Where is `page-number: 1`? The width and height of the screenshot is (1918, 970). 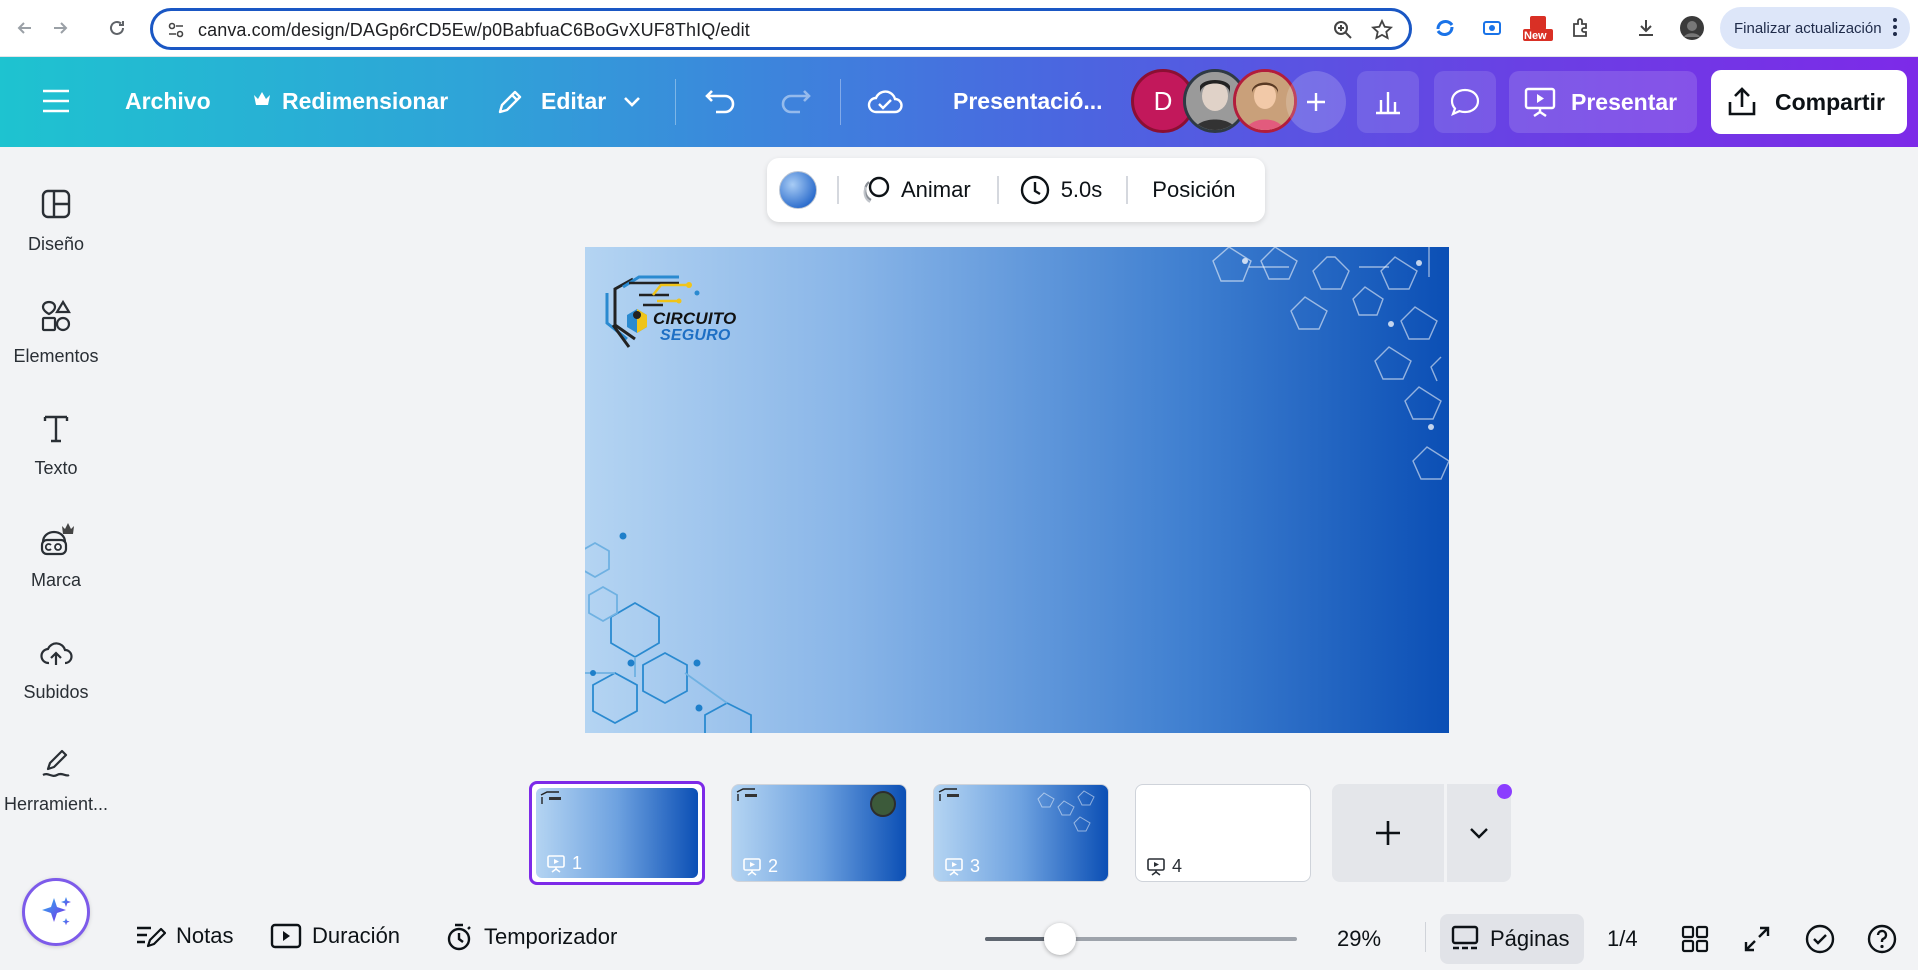
page-number: 1 is located at coordinates (564, 863).